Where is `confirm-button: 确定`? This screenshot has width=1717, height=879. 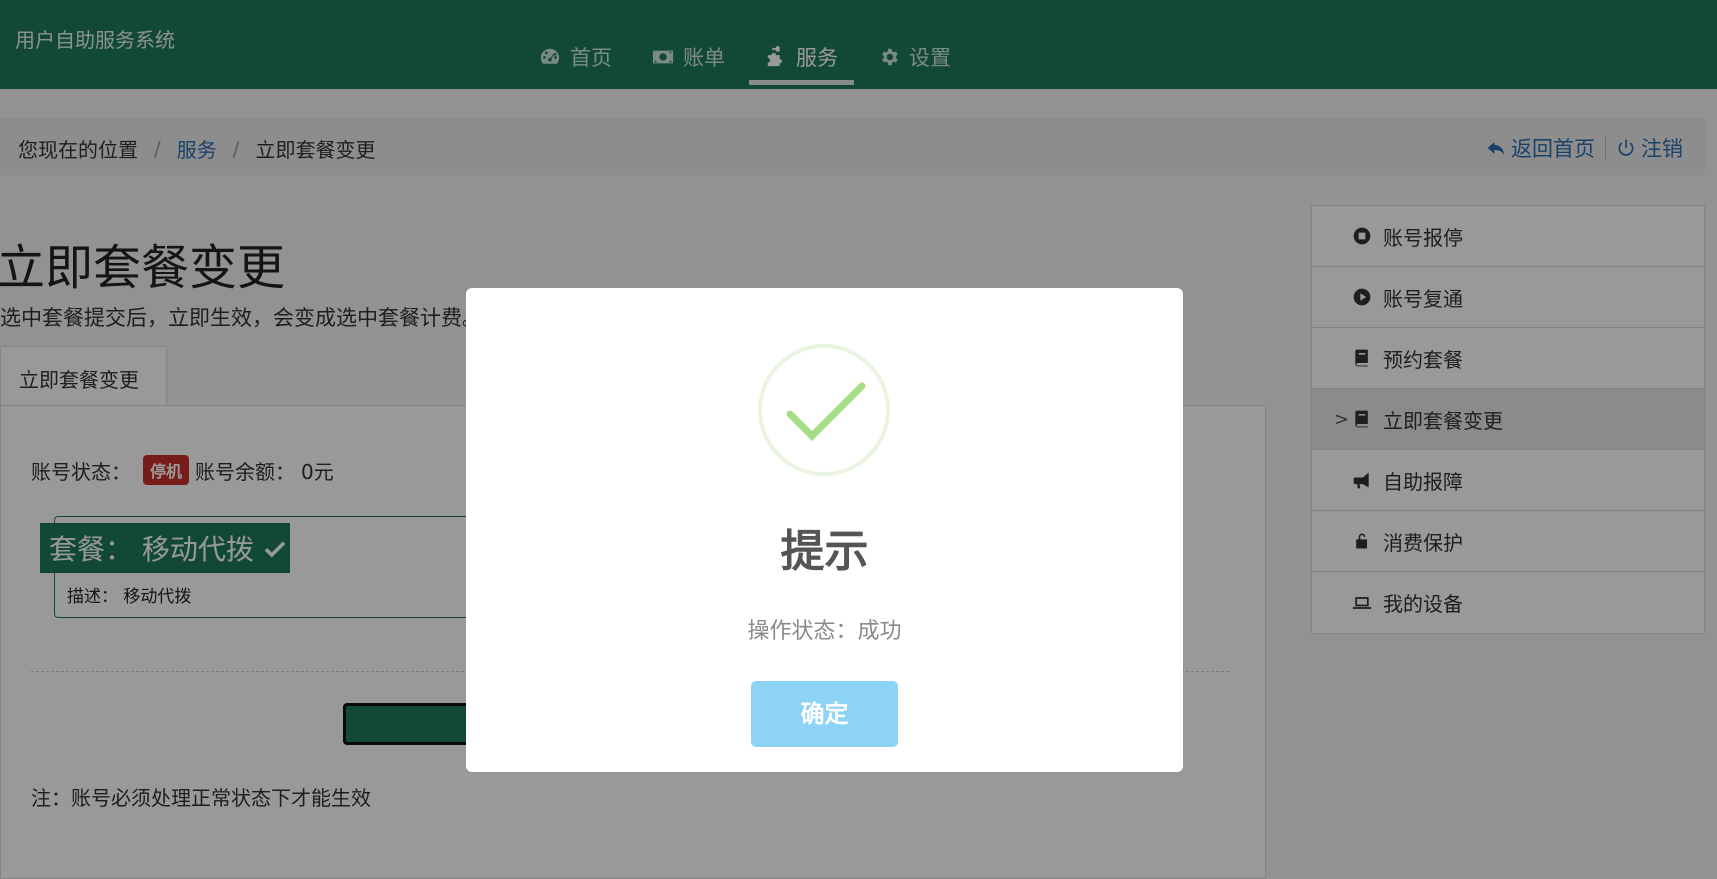 confirm-button: 确定 is located at coordinates (824, 714).